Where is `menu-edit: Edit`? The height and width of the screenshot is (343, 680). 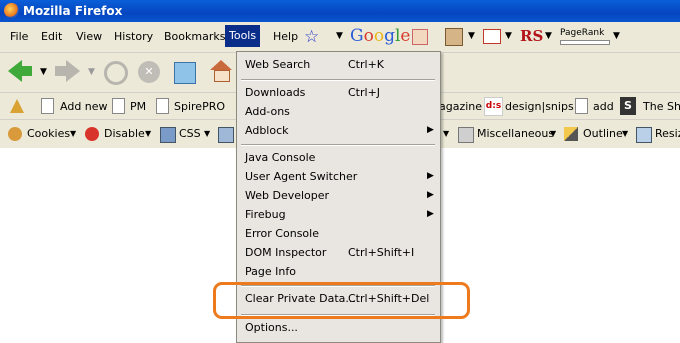
menu-edit: Edit is located at coordinates (51, 38).